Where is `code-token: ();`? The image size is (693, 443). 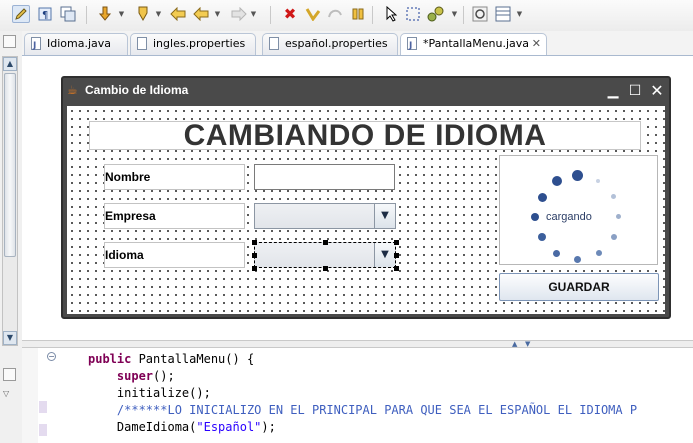 code-token: (); is located at coordinates (164, 376).